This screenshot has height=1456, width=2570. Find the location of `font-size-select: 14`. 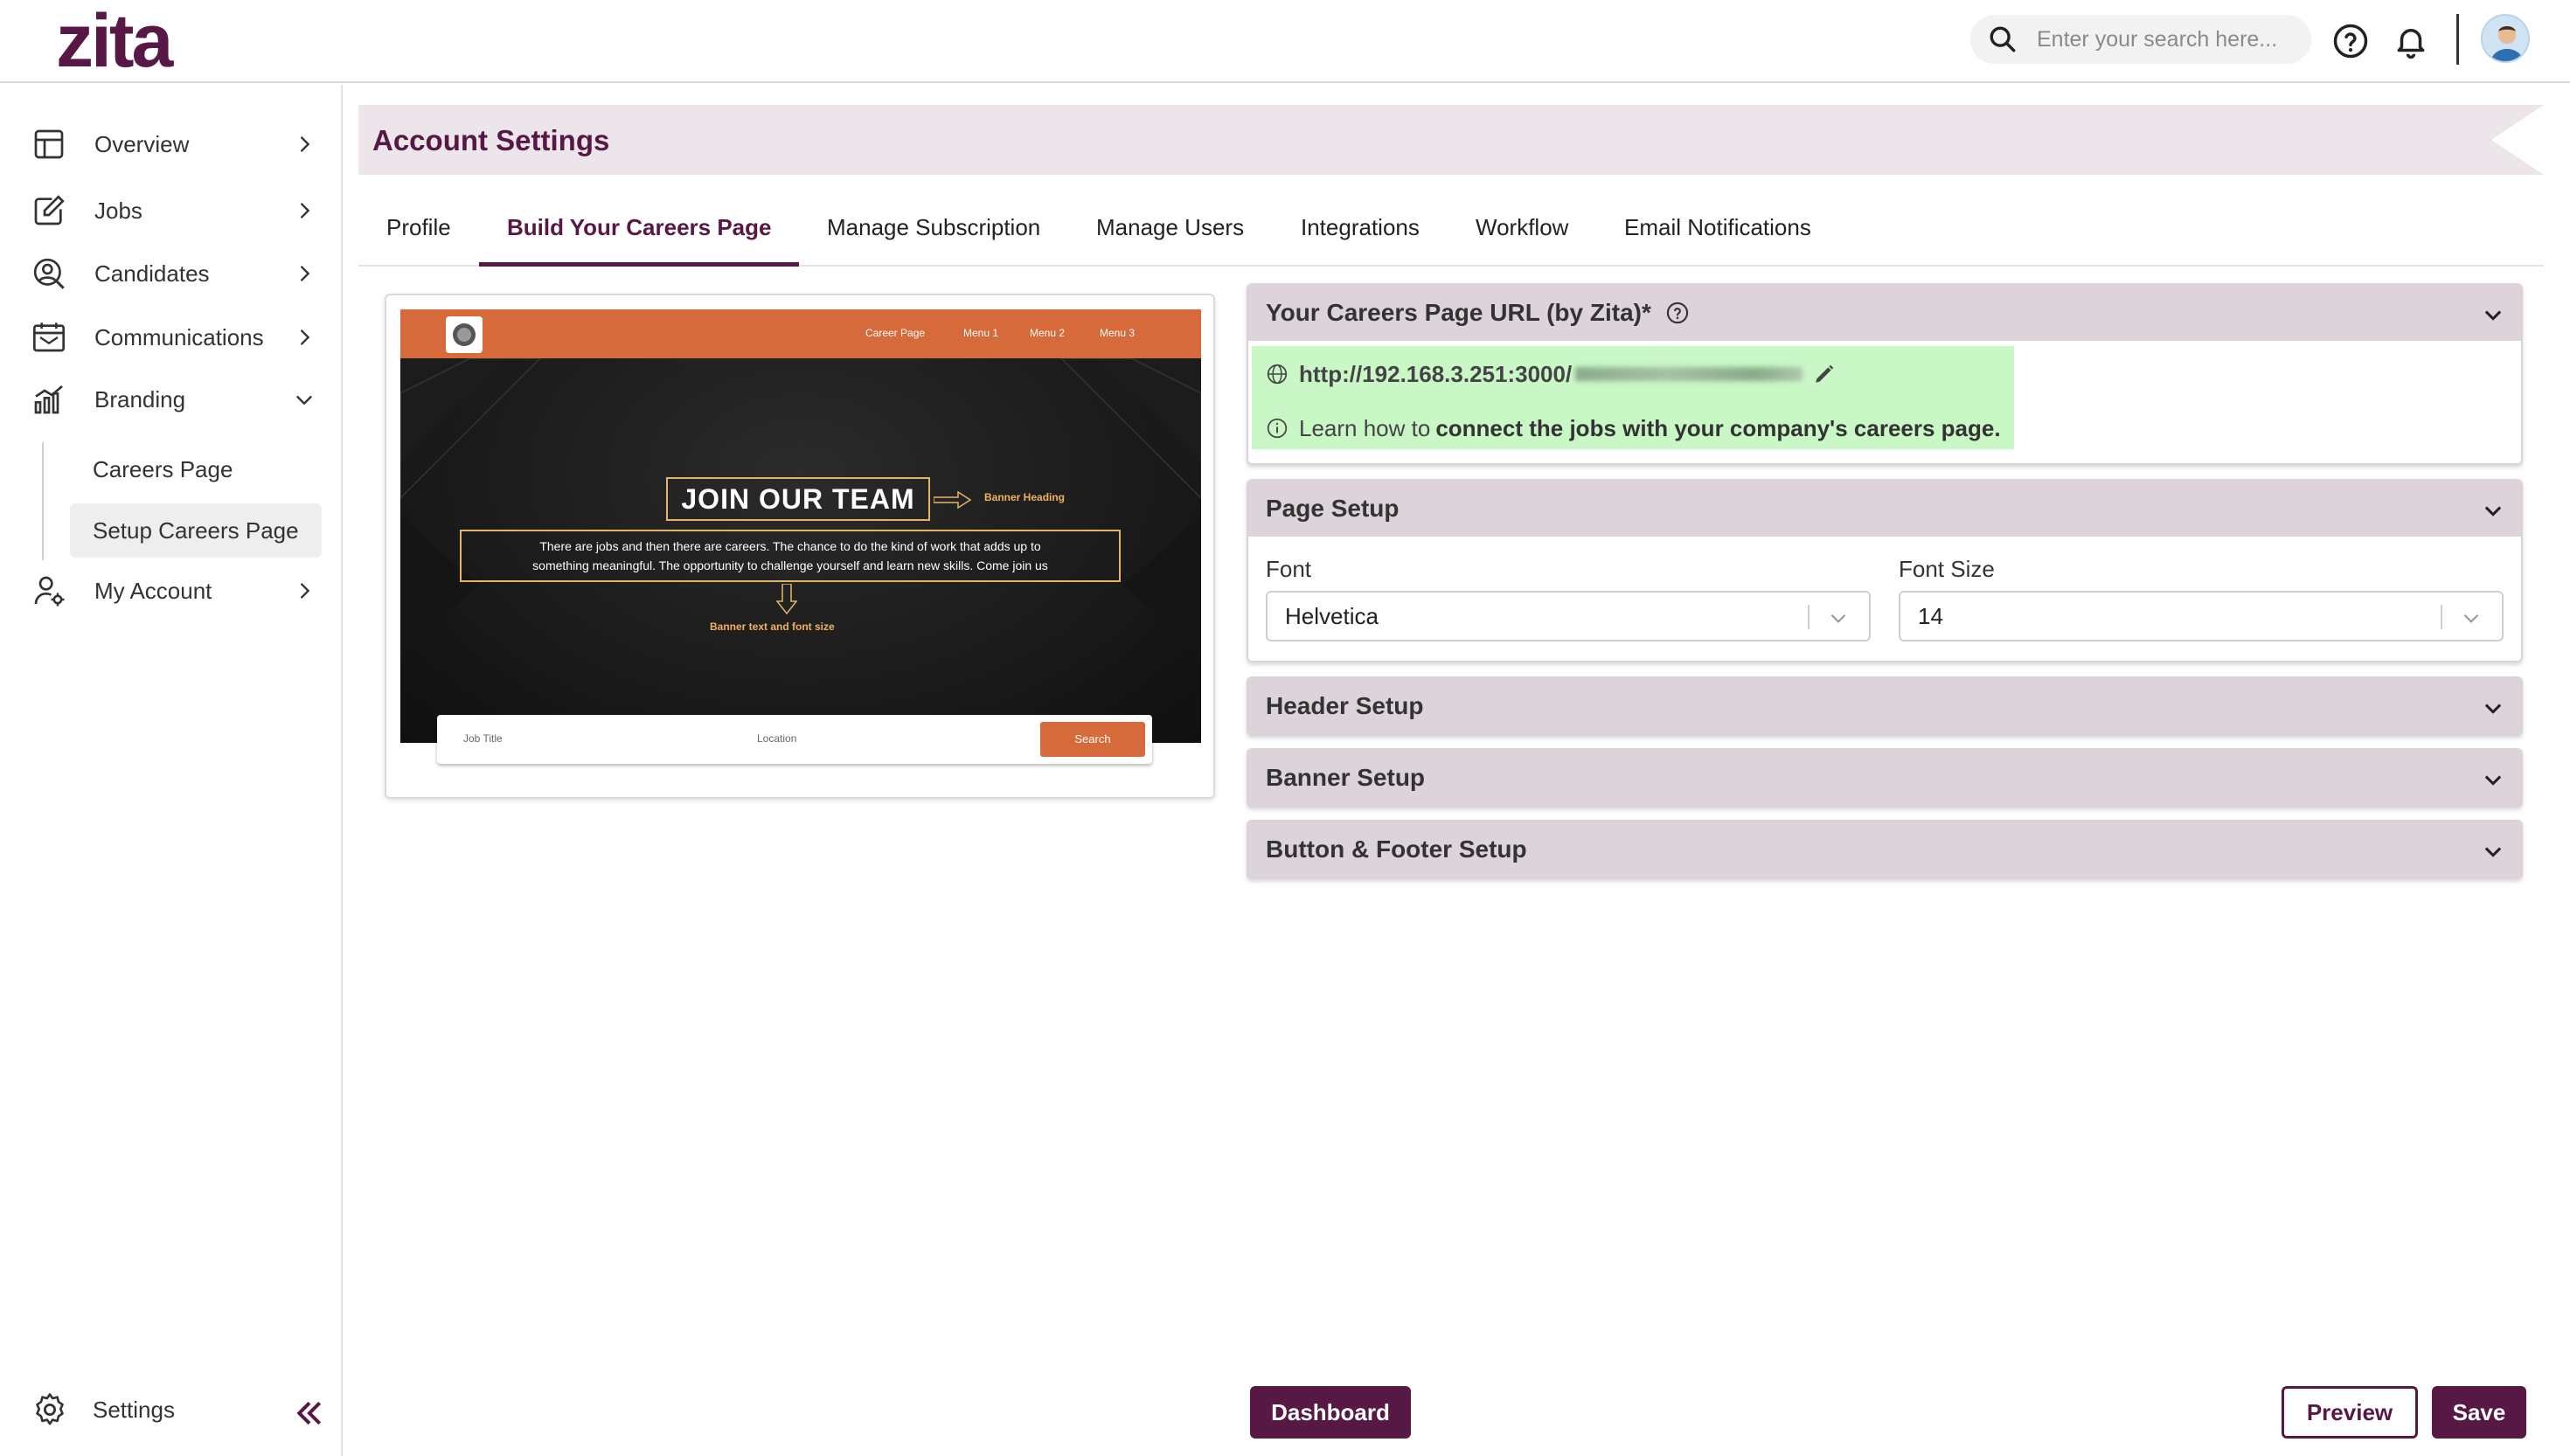

font-size-select: 14 is located at coordinates (2201, 616).